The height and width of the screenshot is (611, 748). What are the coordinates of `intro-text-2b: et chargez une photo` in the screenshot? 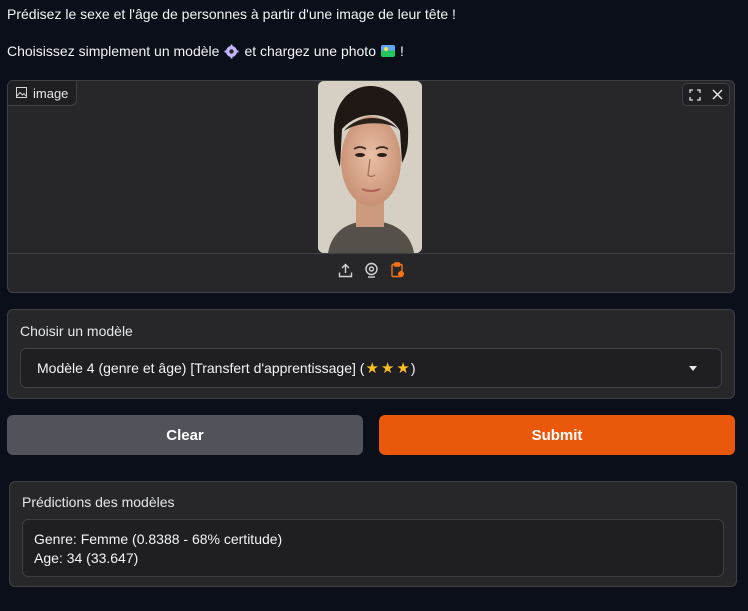 It's located at (310, 51).